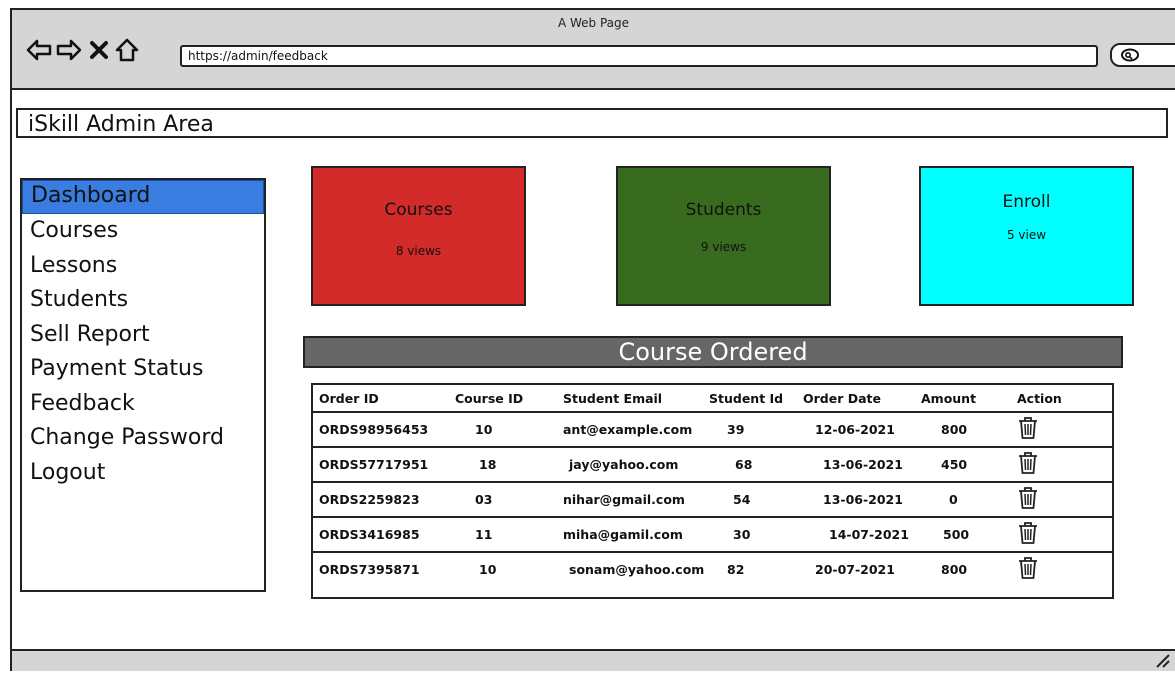 This screenshot has width=1175, height=673. I want to click on sidebar-item-feedback: Feedback, so click(143, 404).